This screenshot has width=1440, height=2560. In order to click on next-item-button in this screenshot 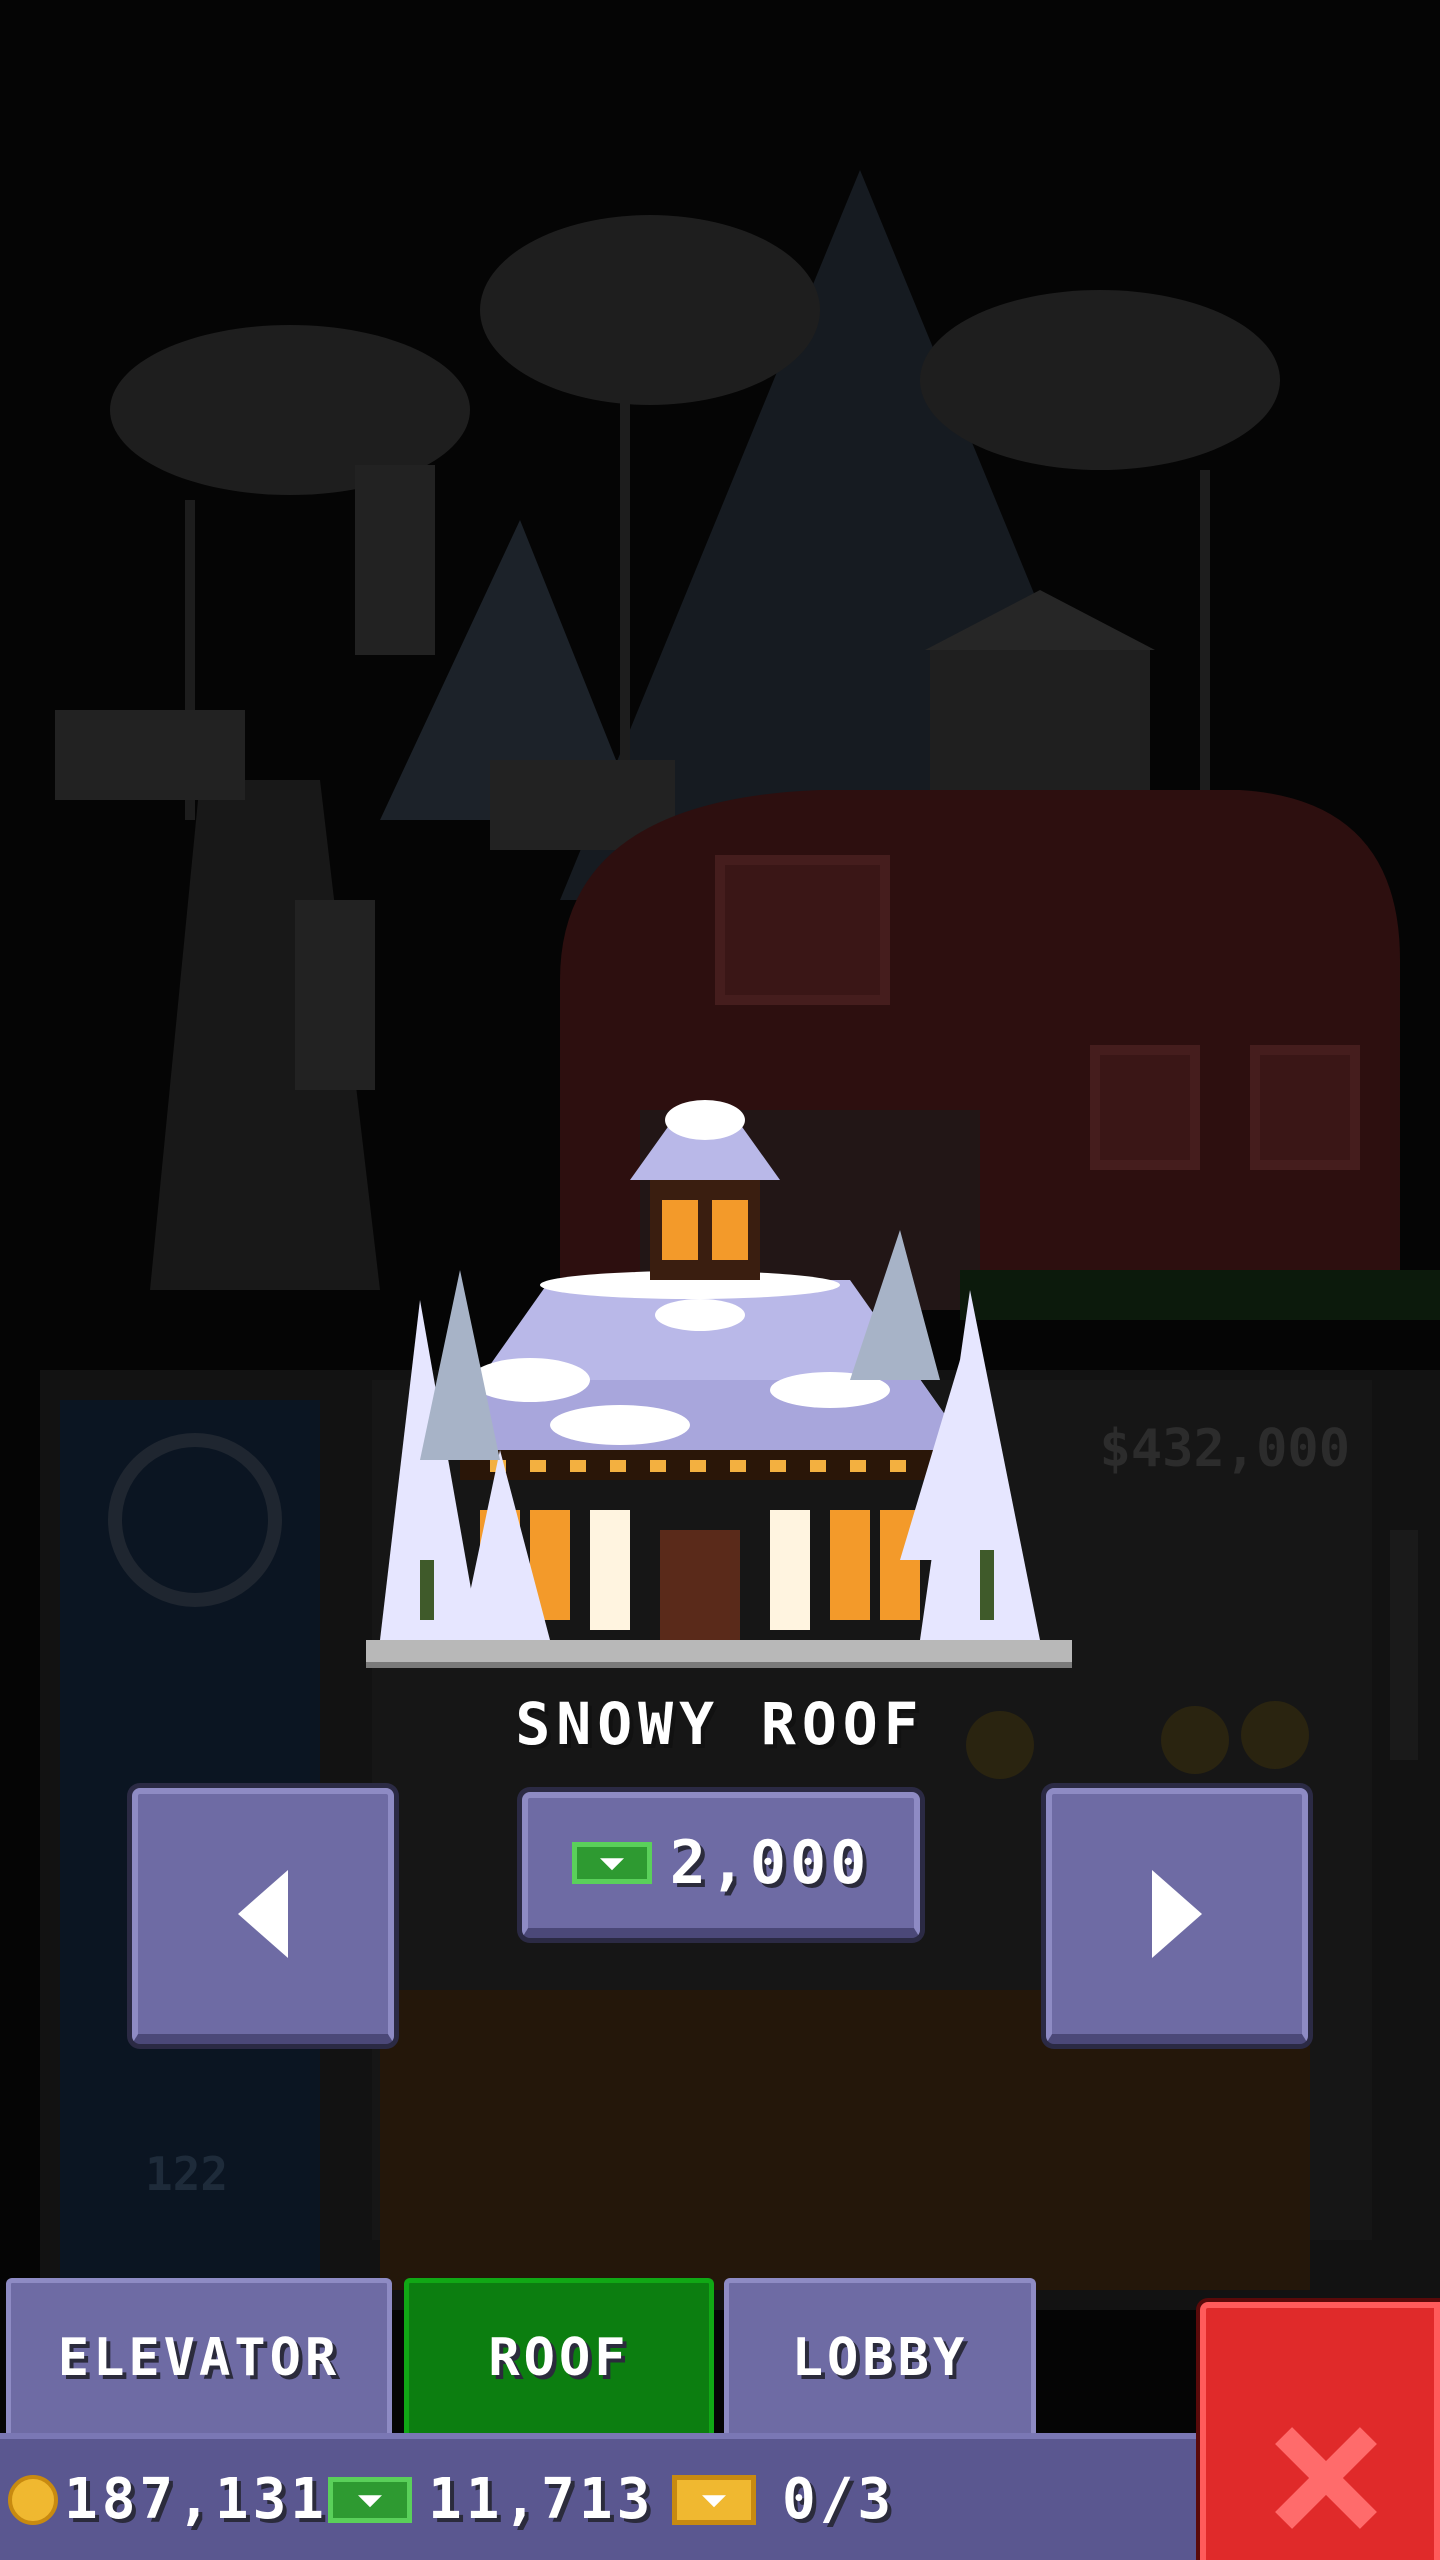, I will do `click(1177, 1916)`.